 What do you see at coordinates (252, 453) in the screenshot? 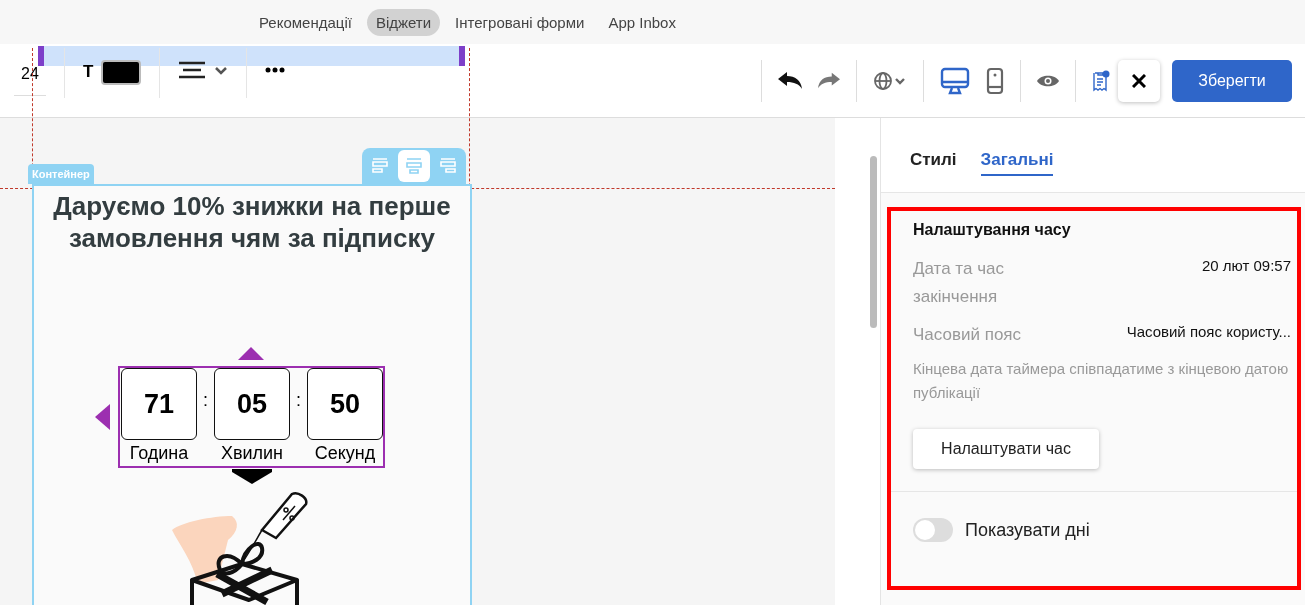
I see `timer-unit-label: Хвилин` at bounding box center [252, 453].